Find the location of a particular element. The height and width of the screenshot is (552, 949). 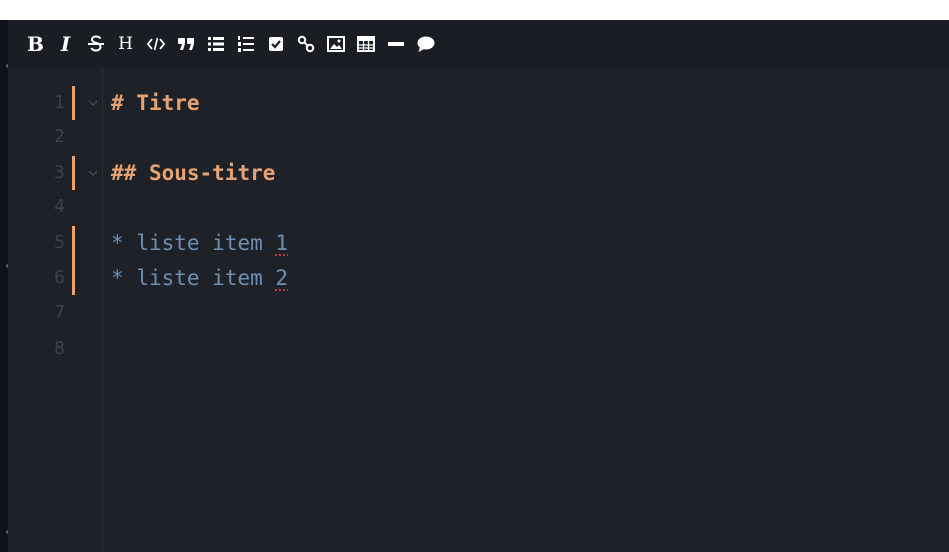

quote-button is located at coordinates (185, 44).